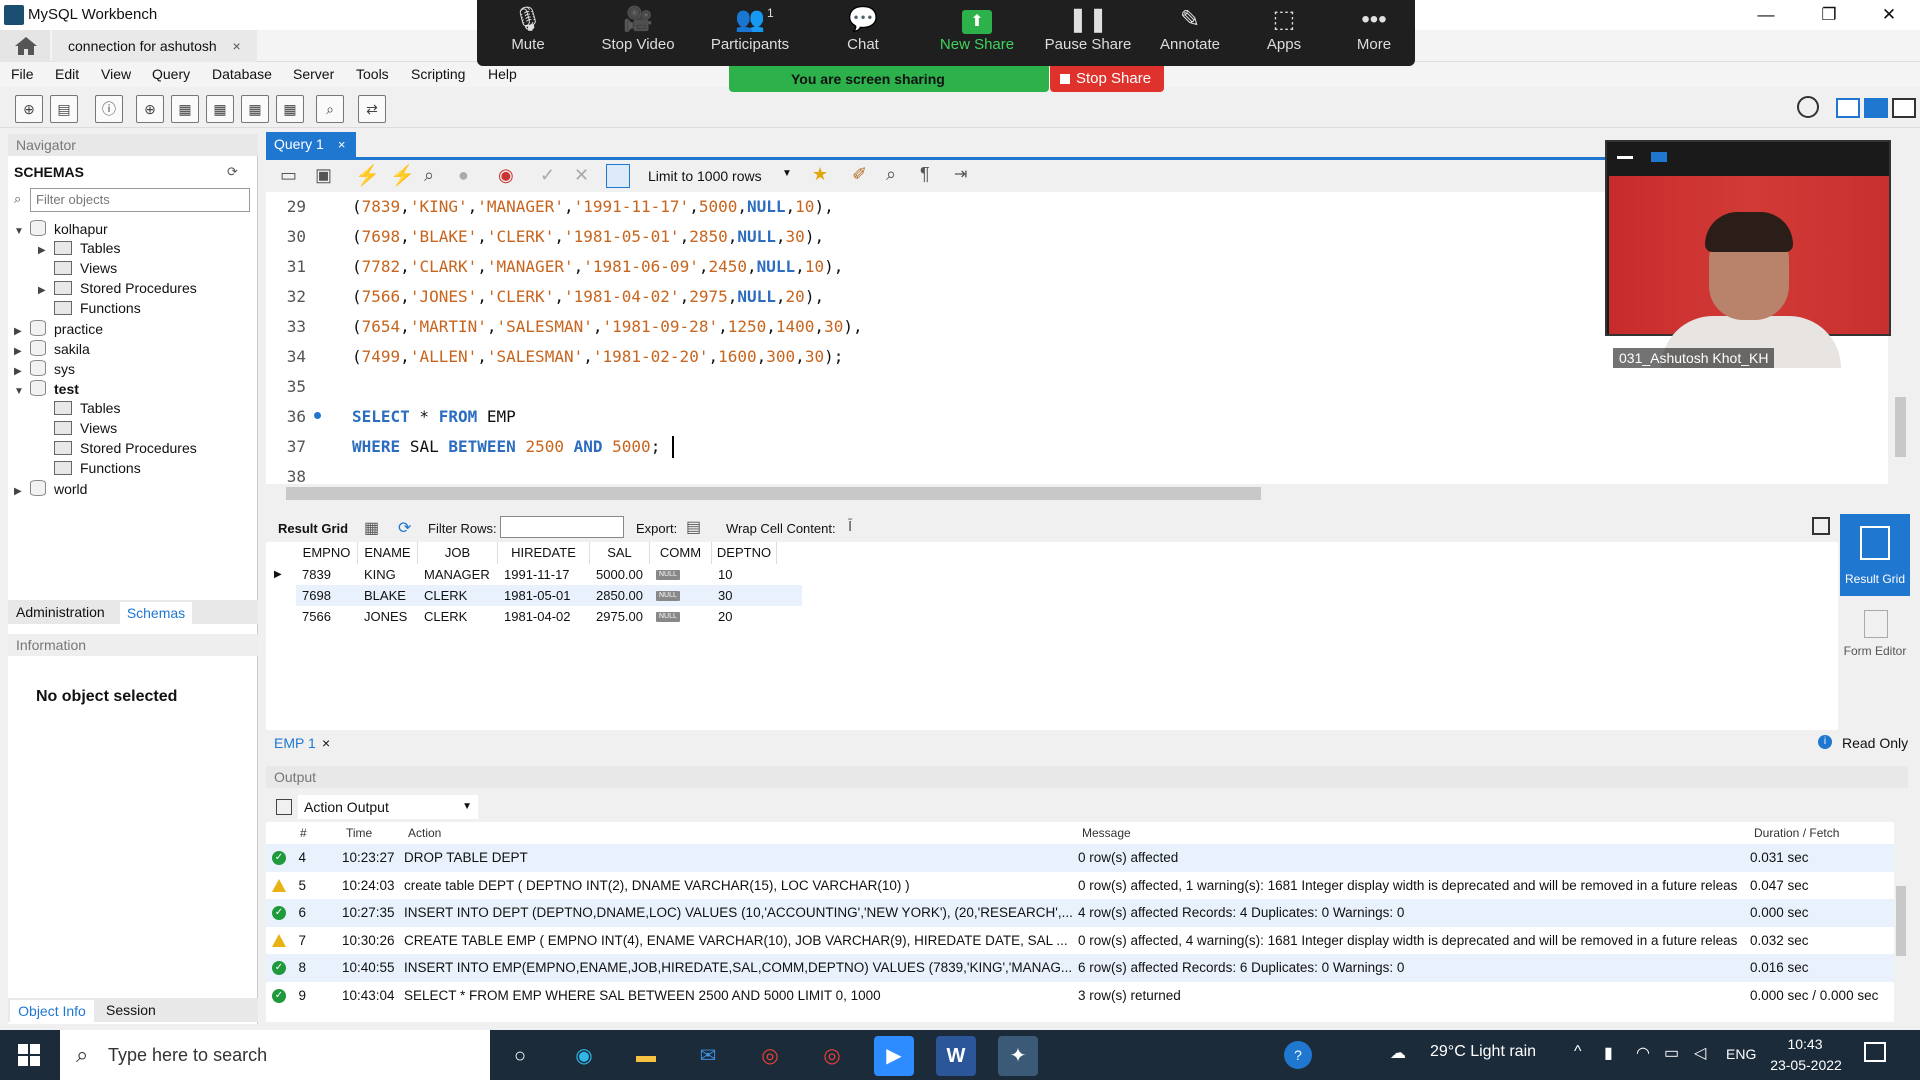 This screenshot has height=1080, width=1920. What do you see at coordinates (1806, 1065) in the screenshot?
I see `clock-date: 23-05-2022` at bounding box center [1806, 1065].